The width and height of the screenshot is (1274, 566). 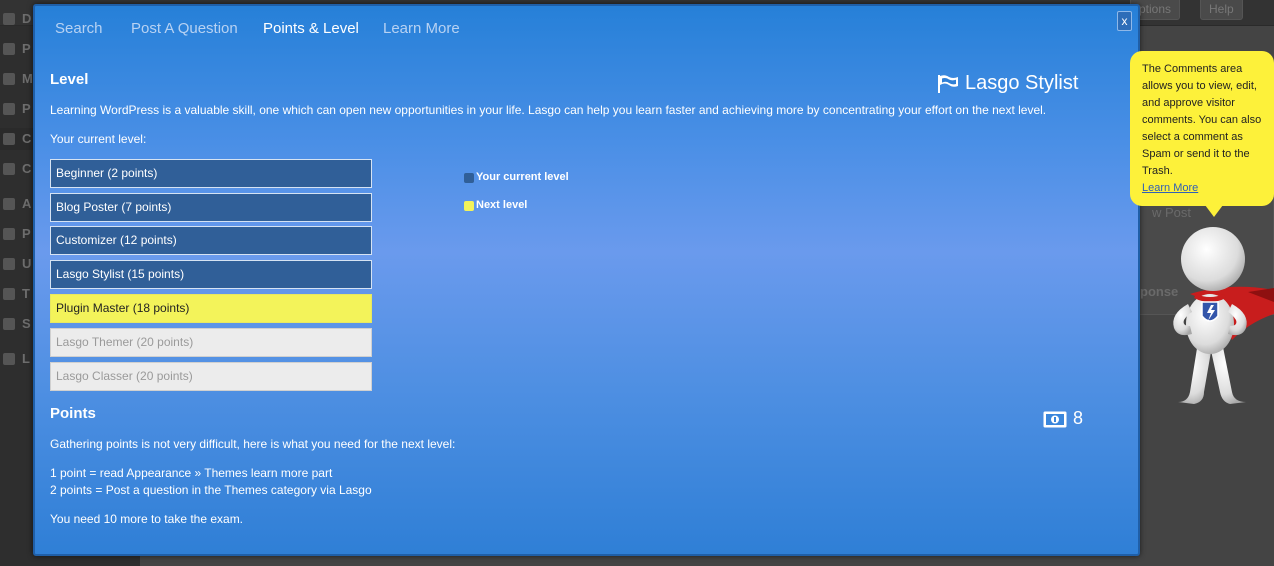 I want to click on flag-icon, so click(x=948, y=84).